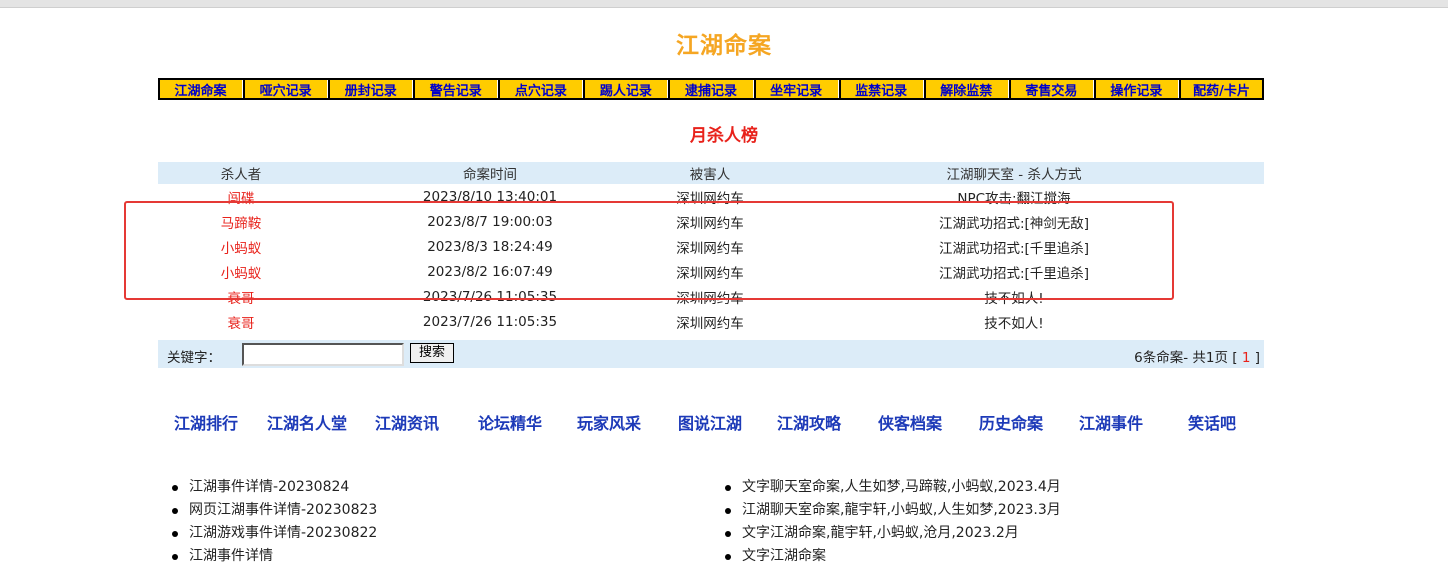  Describe the element at coordinates (1011, 422) in the screenshot. I see `link-history-cases: 历史命案` at that location.